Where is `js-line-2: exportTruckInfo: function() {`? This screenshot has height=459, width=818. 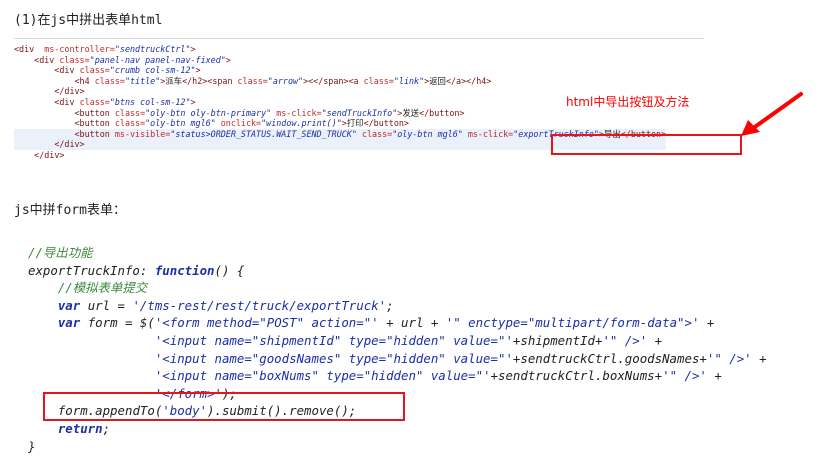 js-line-2: exportTruckInfo: function() { is located at coordinates (136, 270).